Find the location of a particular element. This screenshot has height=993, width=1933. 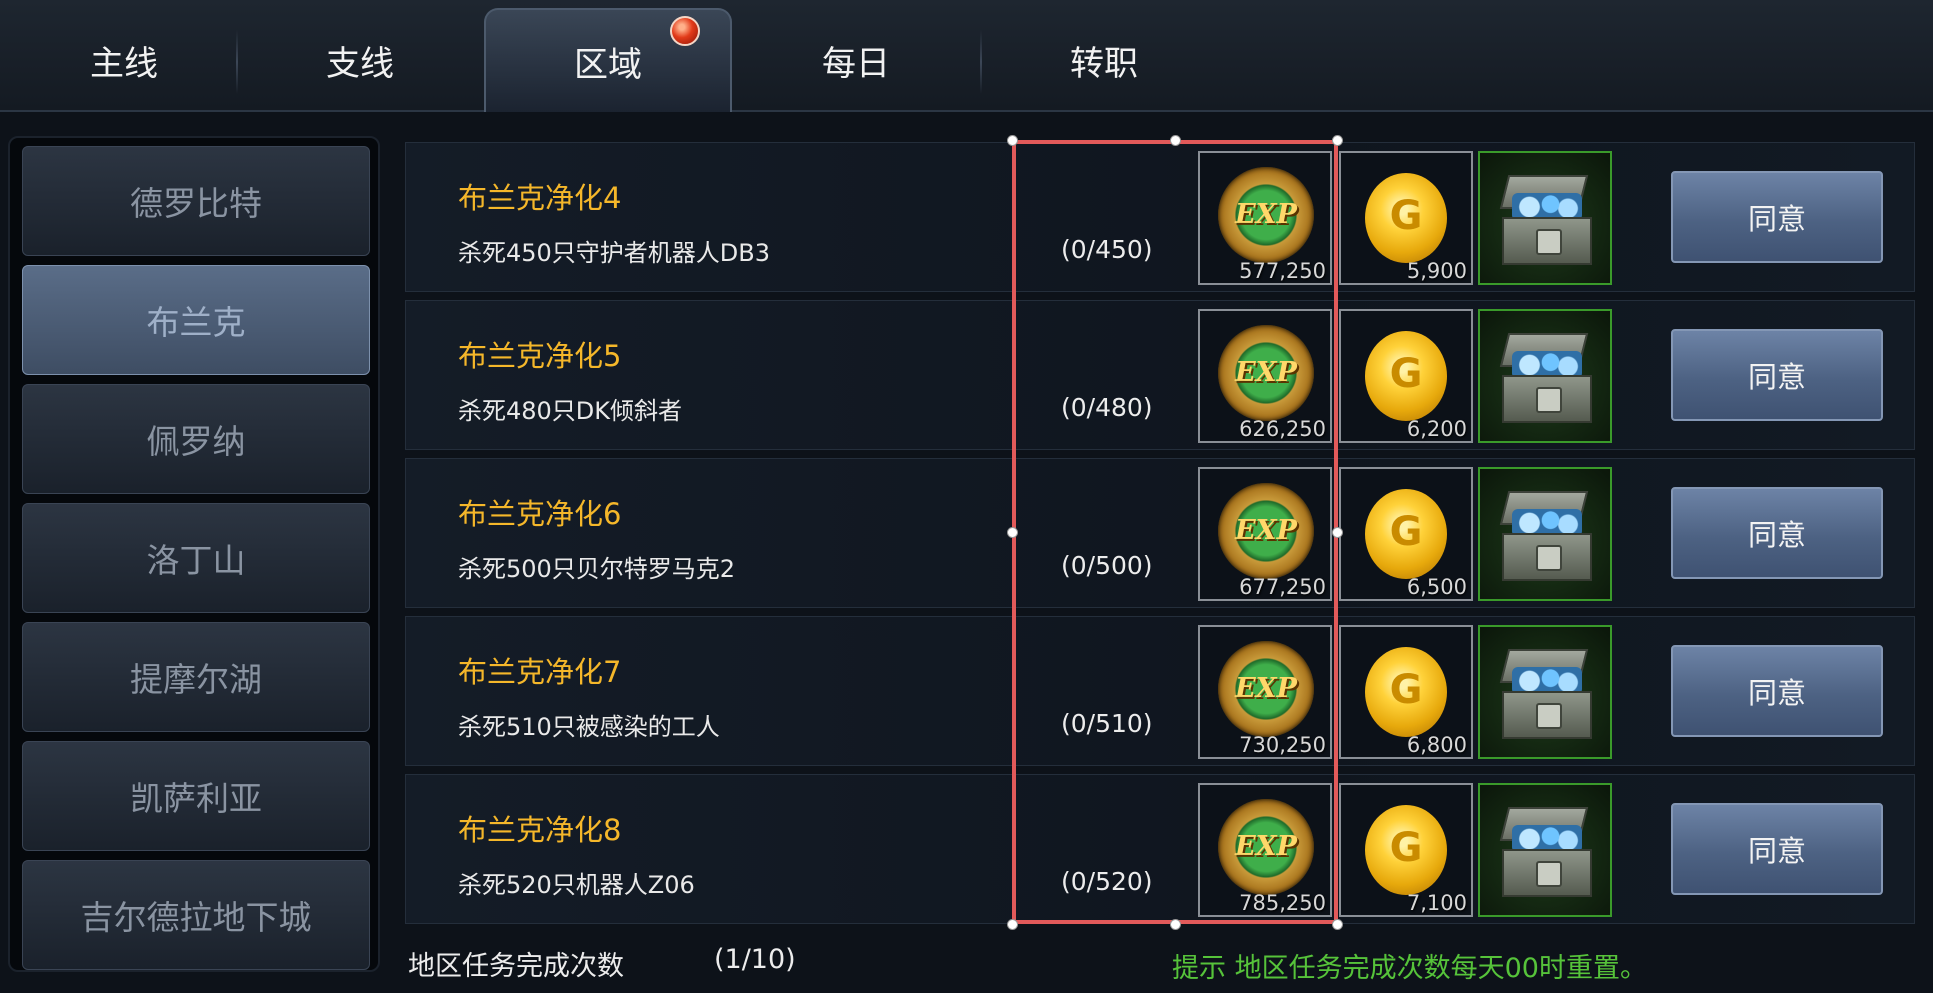

tab-region: 区域 is located at coordinates (608, 60).